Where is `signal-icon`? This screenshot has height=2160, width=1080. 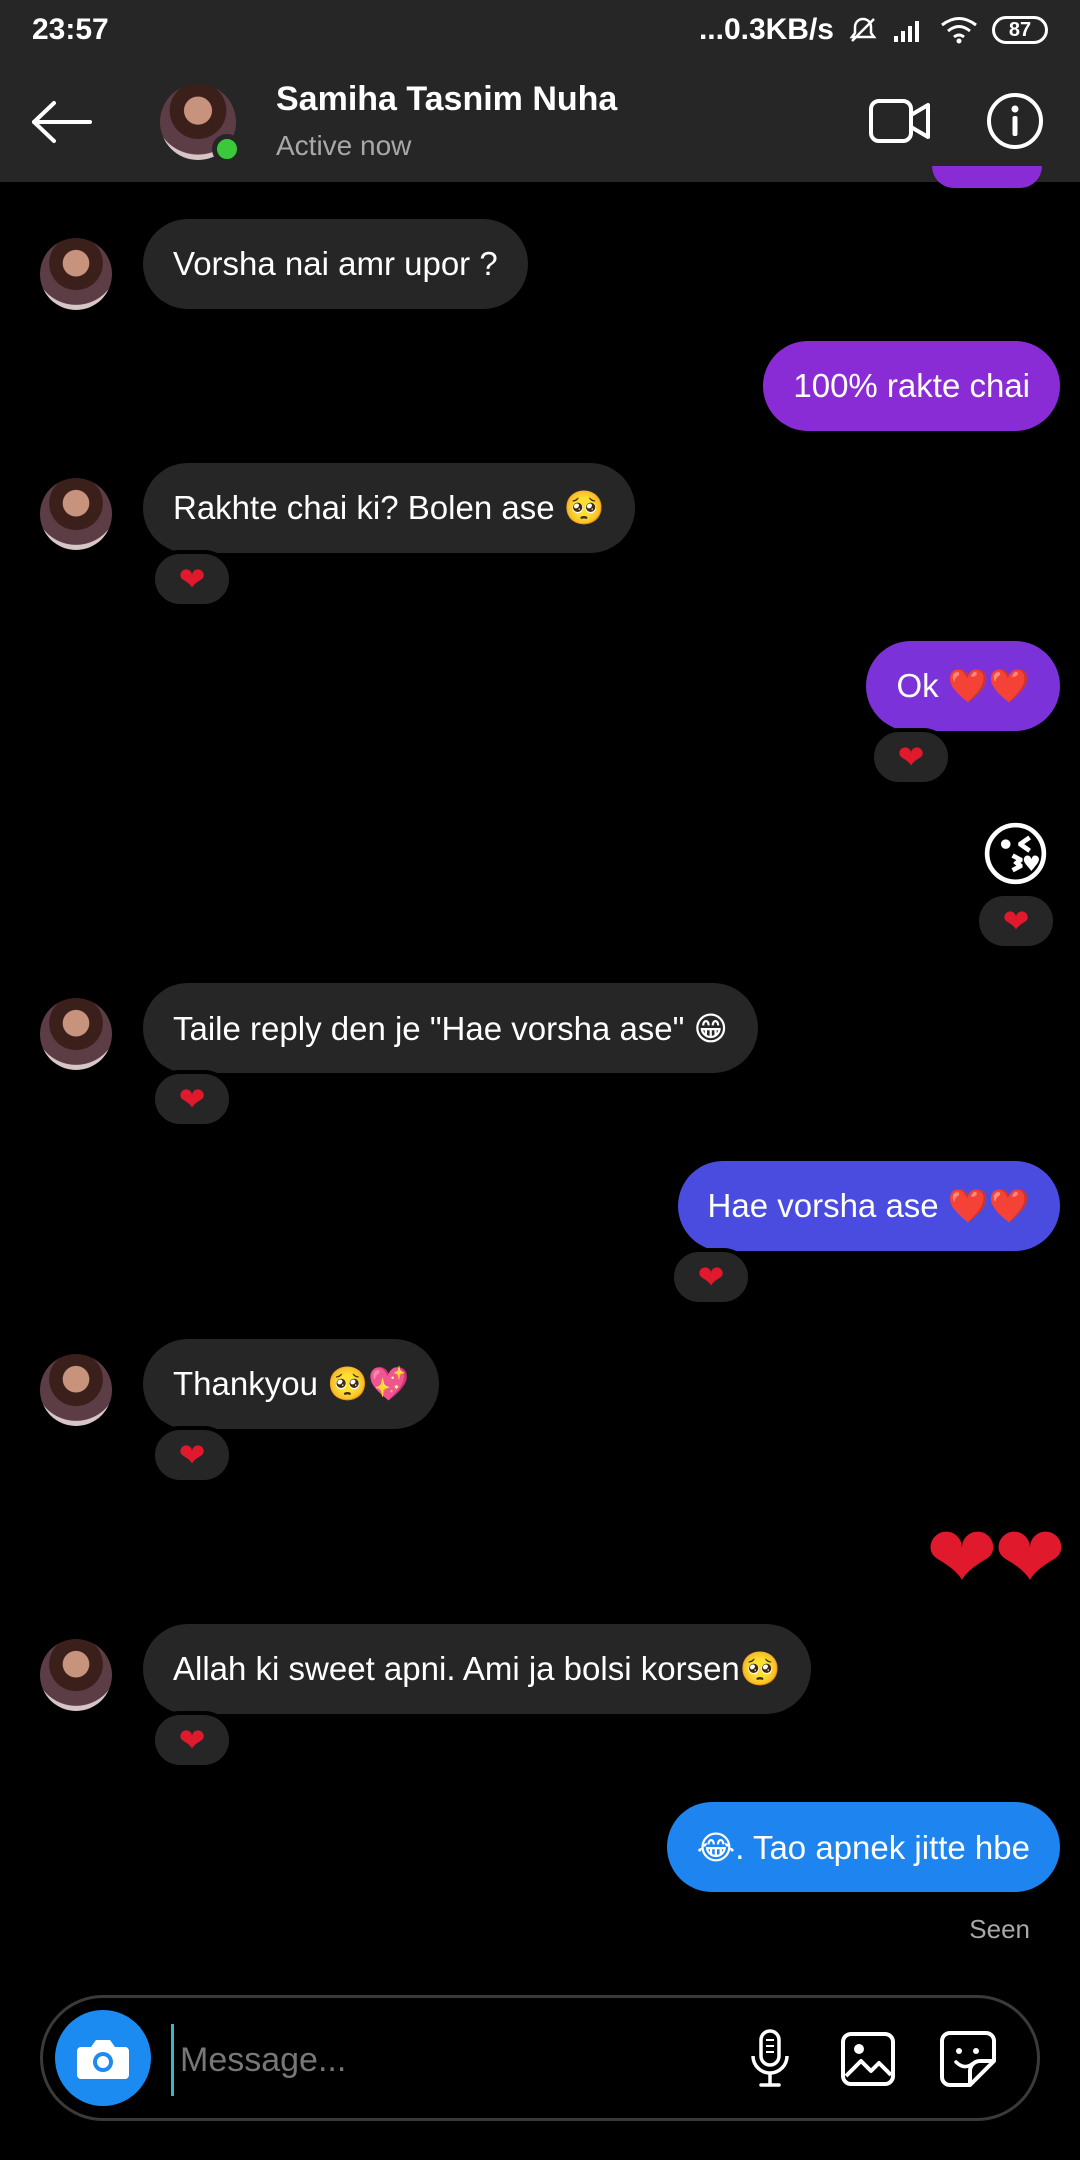
signal-icon is located at coordinates (906, 31).